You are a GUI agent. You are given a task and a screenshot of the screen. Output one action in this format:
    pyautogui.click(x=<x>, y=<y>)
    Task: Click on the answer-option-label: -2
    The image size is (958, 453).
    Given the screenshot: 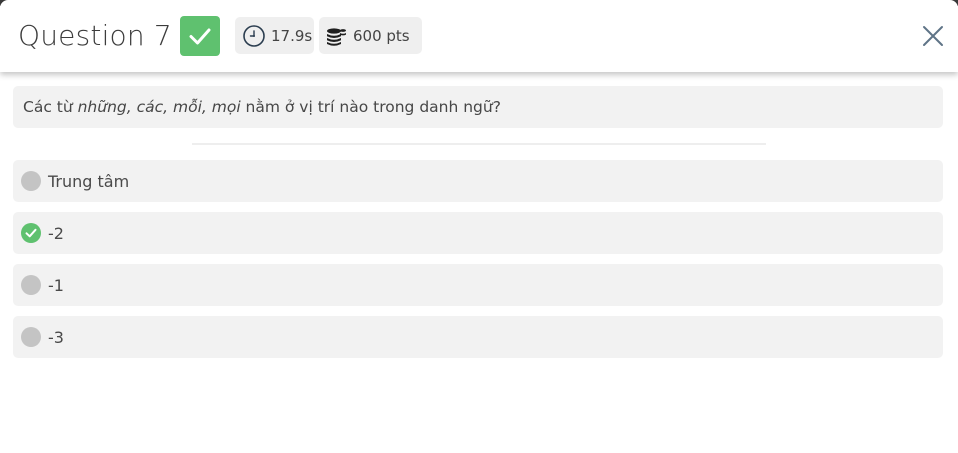 What is the action you would take?
    pyautogui.click(x=56, y=233)
    